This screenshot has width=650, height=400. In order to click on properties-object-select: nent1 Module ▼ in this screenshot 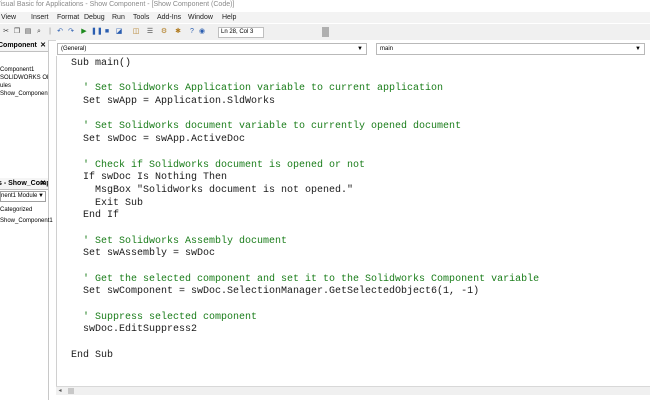, I will do `click(23, 196)`.